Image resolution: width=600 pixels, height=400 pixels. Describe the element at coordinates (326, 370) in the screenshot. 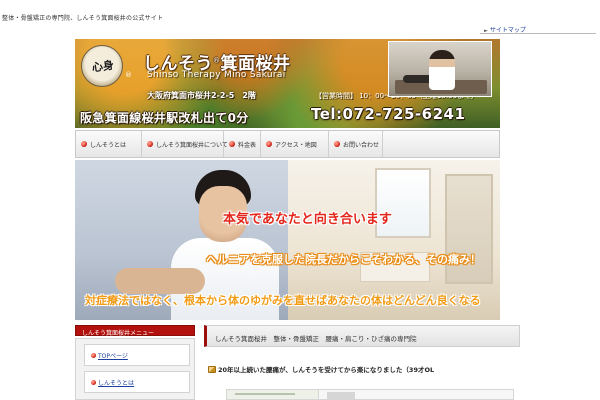

I see `post-title-text: 20年以上続いた腰痛が、しんそうを受けてから楽になりました（39才OL` at that location.